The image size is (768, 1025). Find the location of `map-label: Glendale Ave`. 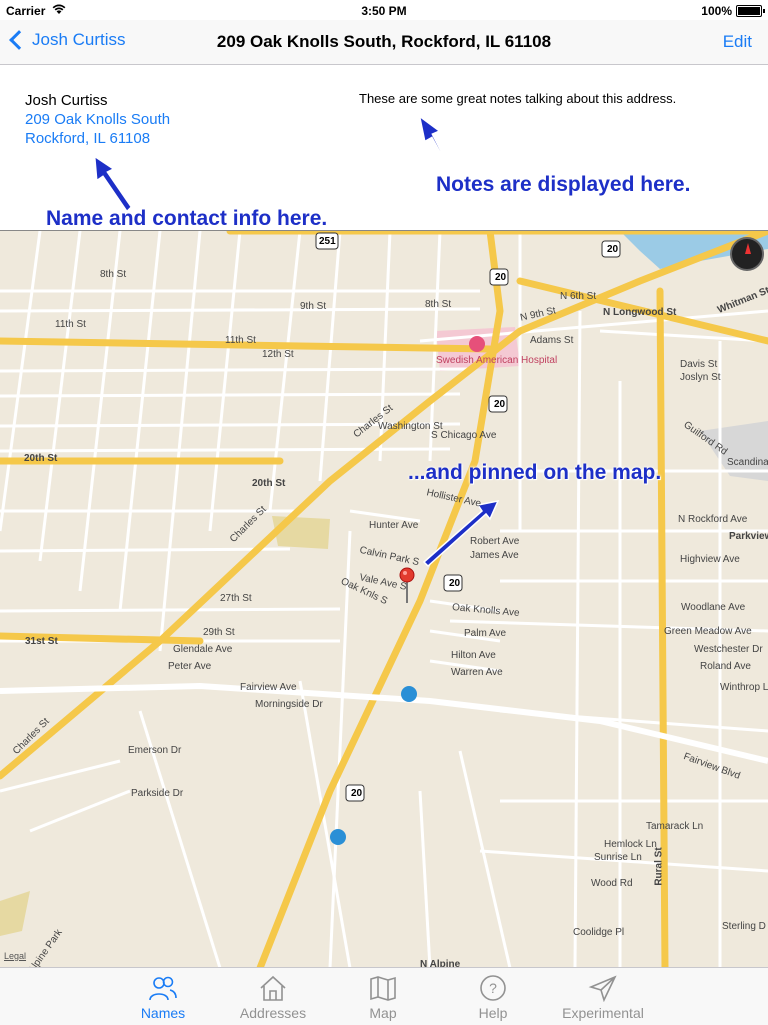

map-label: Glendale Ave is located at coordinates (203, 649).